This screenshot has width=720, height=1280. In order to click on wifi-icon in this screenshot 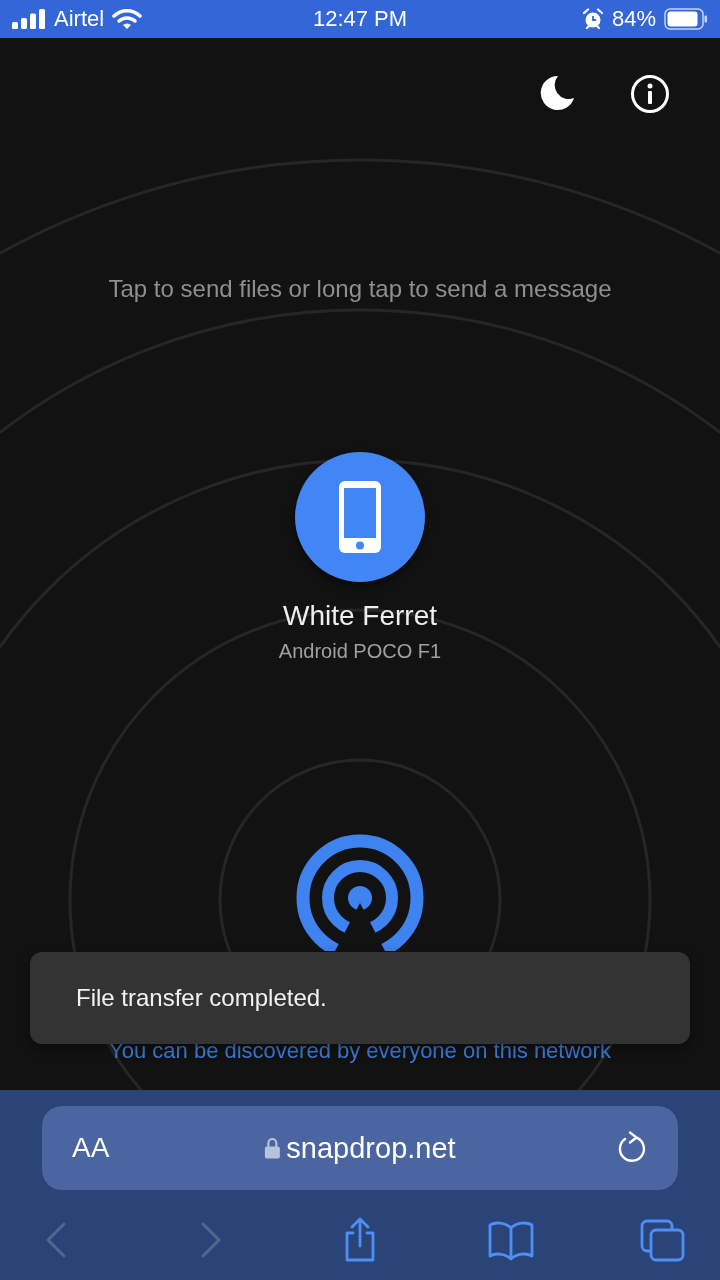, I will do `click(127, 19)`.